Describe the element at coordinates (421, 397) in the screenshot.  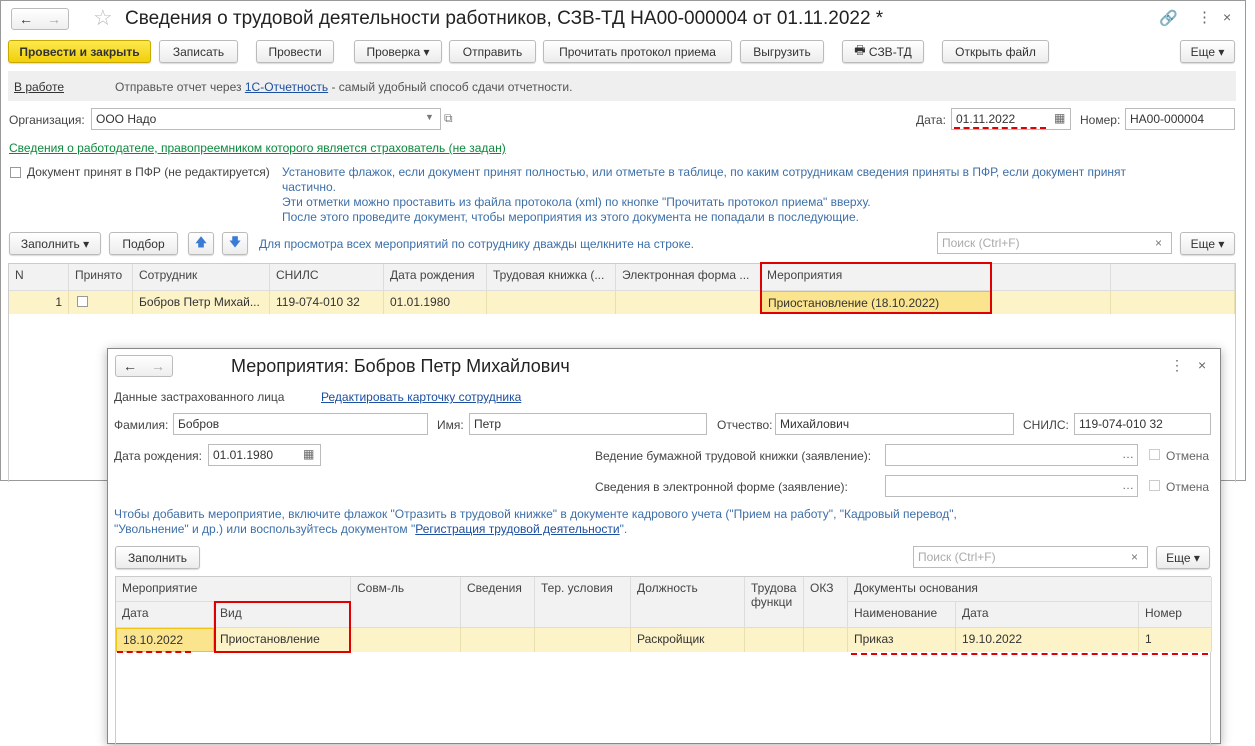
I see `edit-employee-link: Редактировать карточку сотрудника` at that location.